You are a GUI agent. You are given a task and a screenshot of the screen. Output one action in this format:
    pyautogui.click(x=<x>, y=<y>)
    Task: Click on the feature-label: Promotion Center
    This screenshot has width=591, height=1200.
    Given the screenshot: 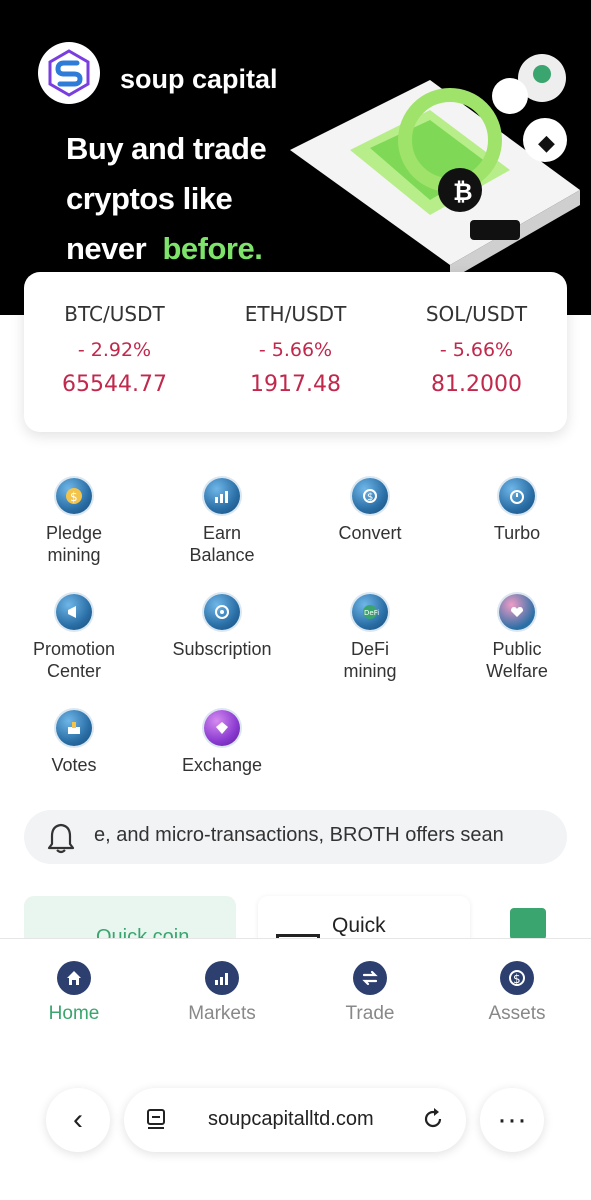 What is the action you would take?
    pyautogui.click(x=74, y=660)
    